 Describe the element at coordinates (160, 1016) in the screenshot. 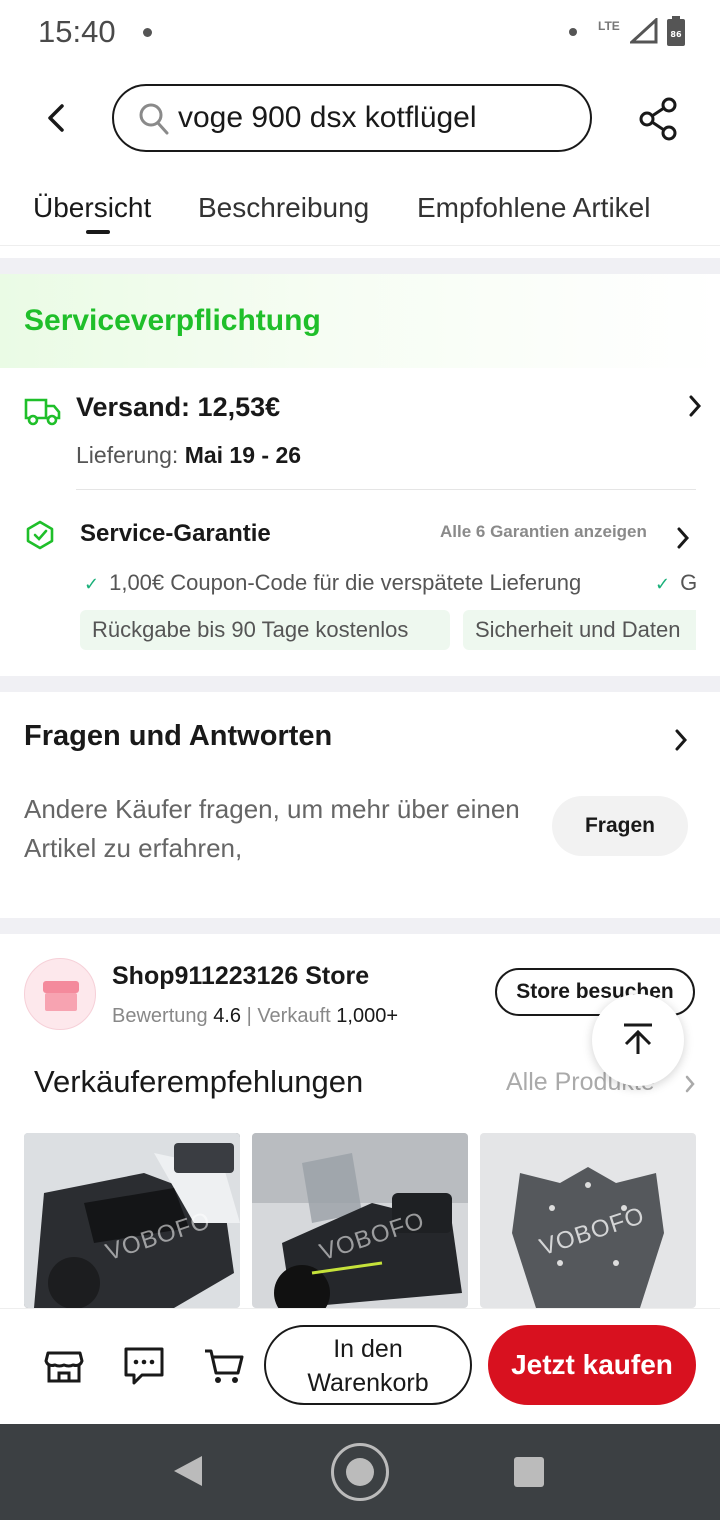

I see `rating-label: Bewertung` at that location.